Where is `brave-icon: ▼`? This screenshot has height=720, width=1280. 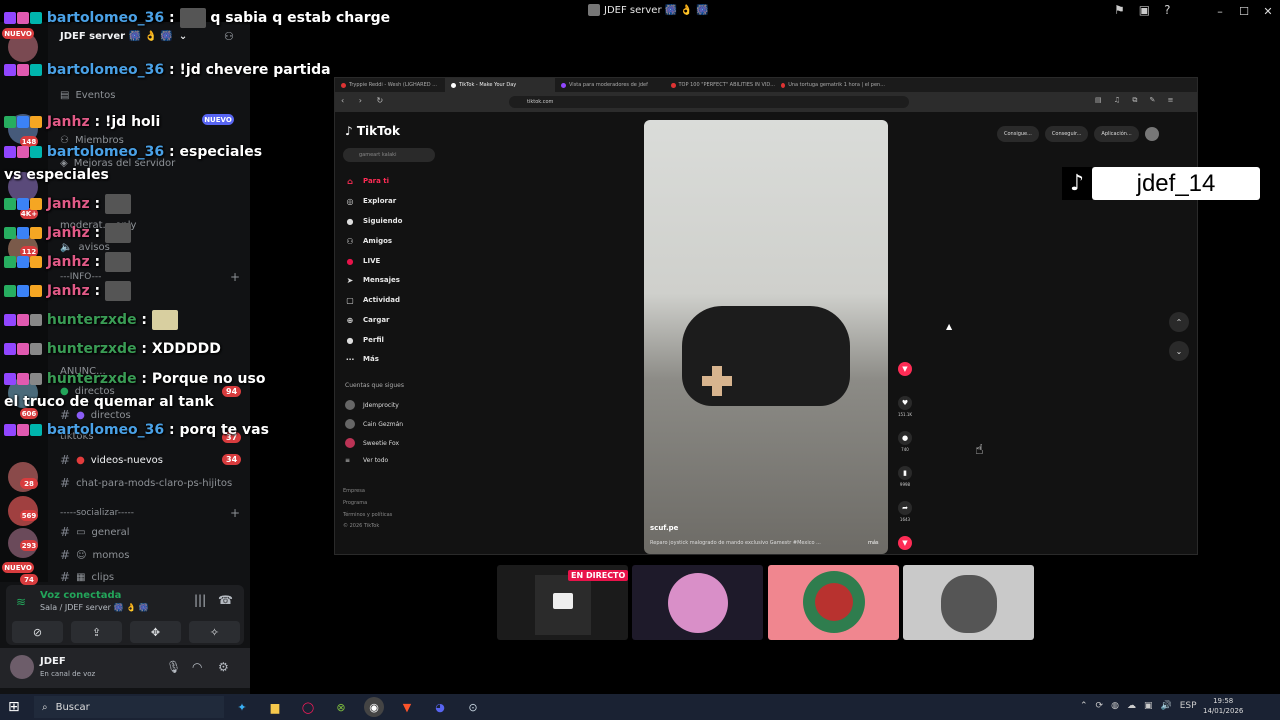 brave-icon: ▼ is located at coordinates (407, 707).